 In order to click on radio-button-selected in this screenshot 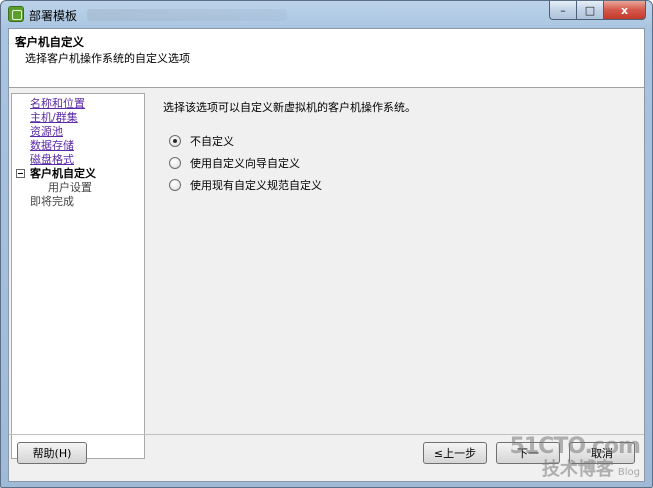, I will do `click(175, 141)`.